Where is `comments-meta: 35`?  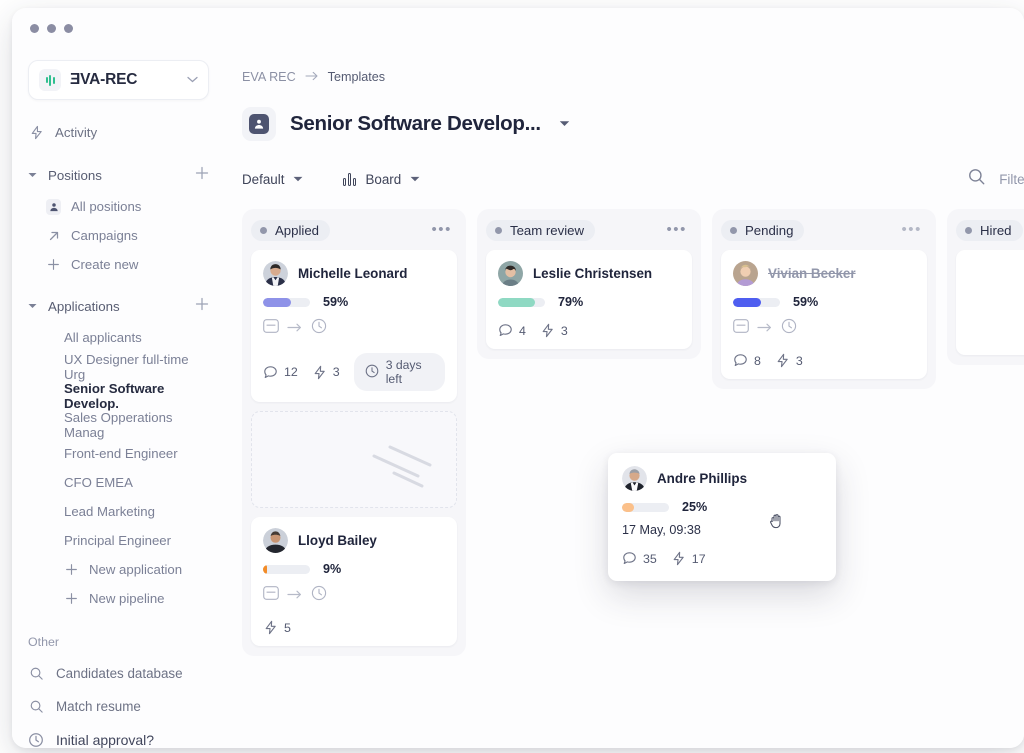
comments-meta: 35 is located at coordinates (639, 558).